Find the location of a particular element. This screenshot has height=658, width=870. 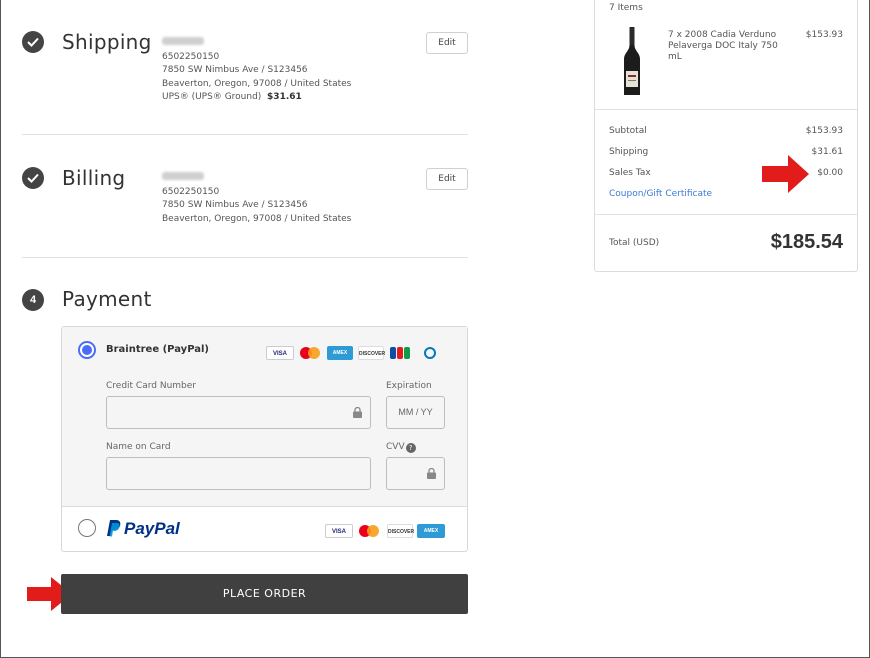

shipping-method: UPS® (UPS® Ground) is located at coordinates (212, 97).